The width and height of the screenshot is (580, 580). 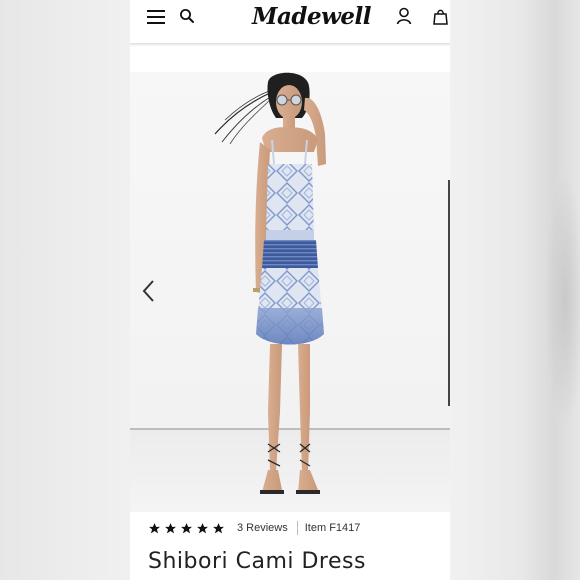 I want to click on product-photo, so click(x=270, y=283).